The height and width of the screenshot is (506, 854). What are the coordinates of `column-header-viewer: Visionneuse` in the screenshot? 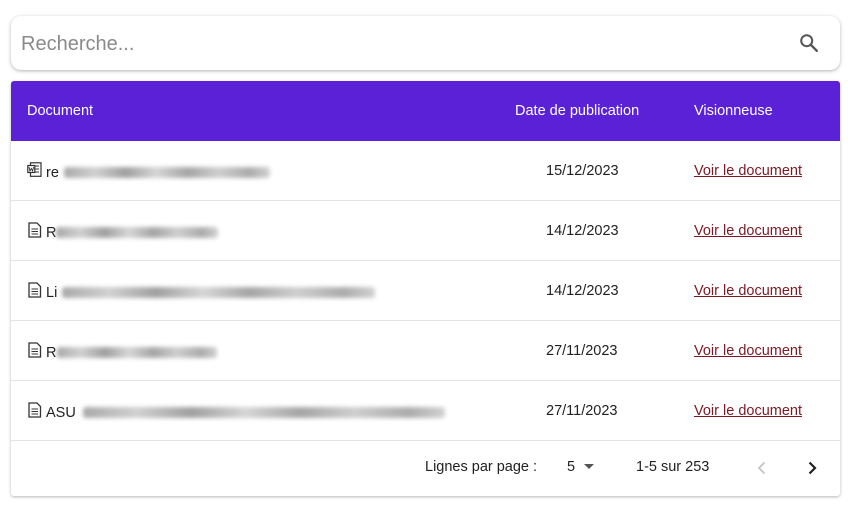 It's located at (733, 111).